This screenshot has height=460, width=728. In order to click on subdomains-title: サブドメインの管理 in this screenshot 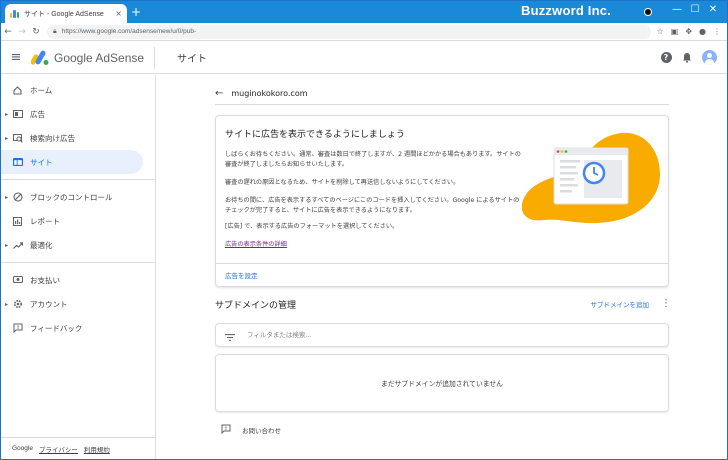, I will do `click(256, 305)`.